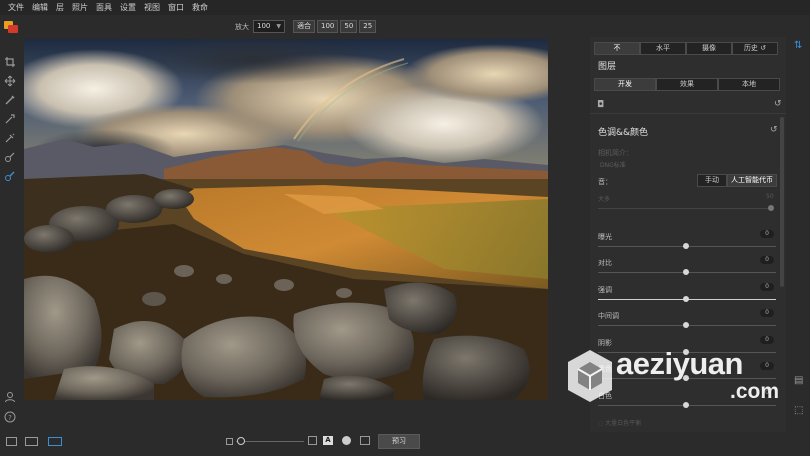  I want to click on app-logo-icon, so click(11, 27).